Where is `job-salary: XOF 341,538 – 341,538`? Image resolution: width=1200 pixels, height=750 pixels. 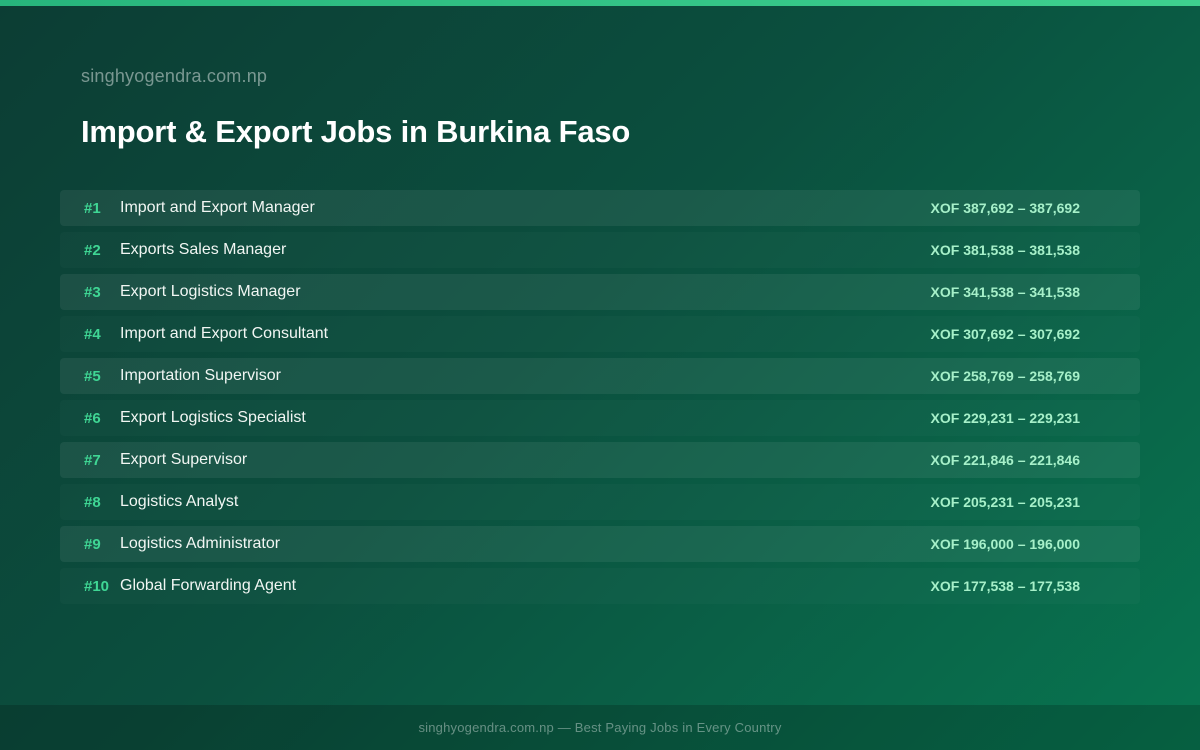 job-salary: XOF 341,538 – 341,538 is located at coordinates (1005, 292).